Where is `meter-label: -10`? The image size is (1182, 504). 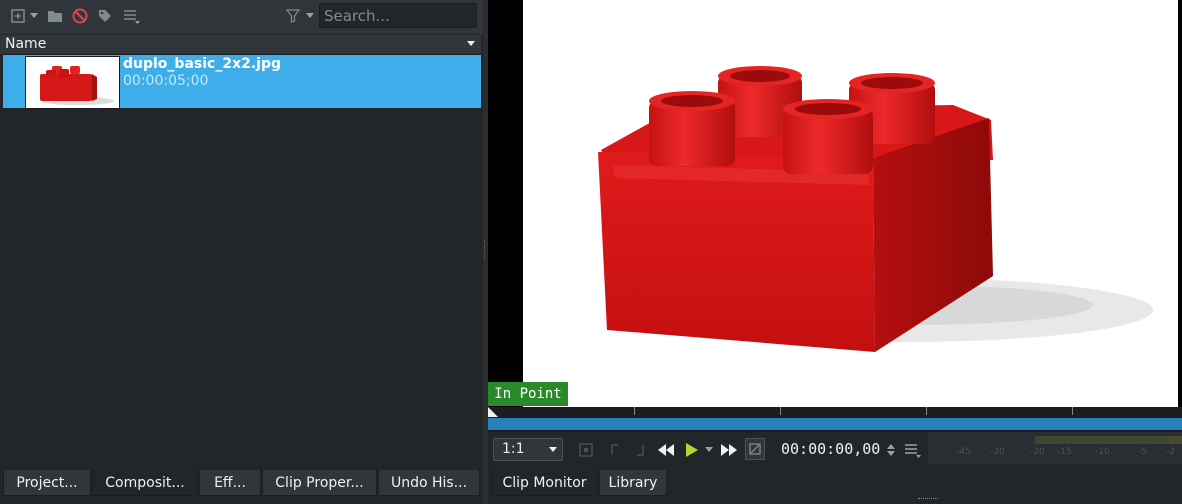 meter-label: -10 is located at coordinates (1102, 452).